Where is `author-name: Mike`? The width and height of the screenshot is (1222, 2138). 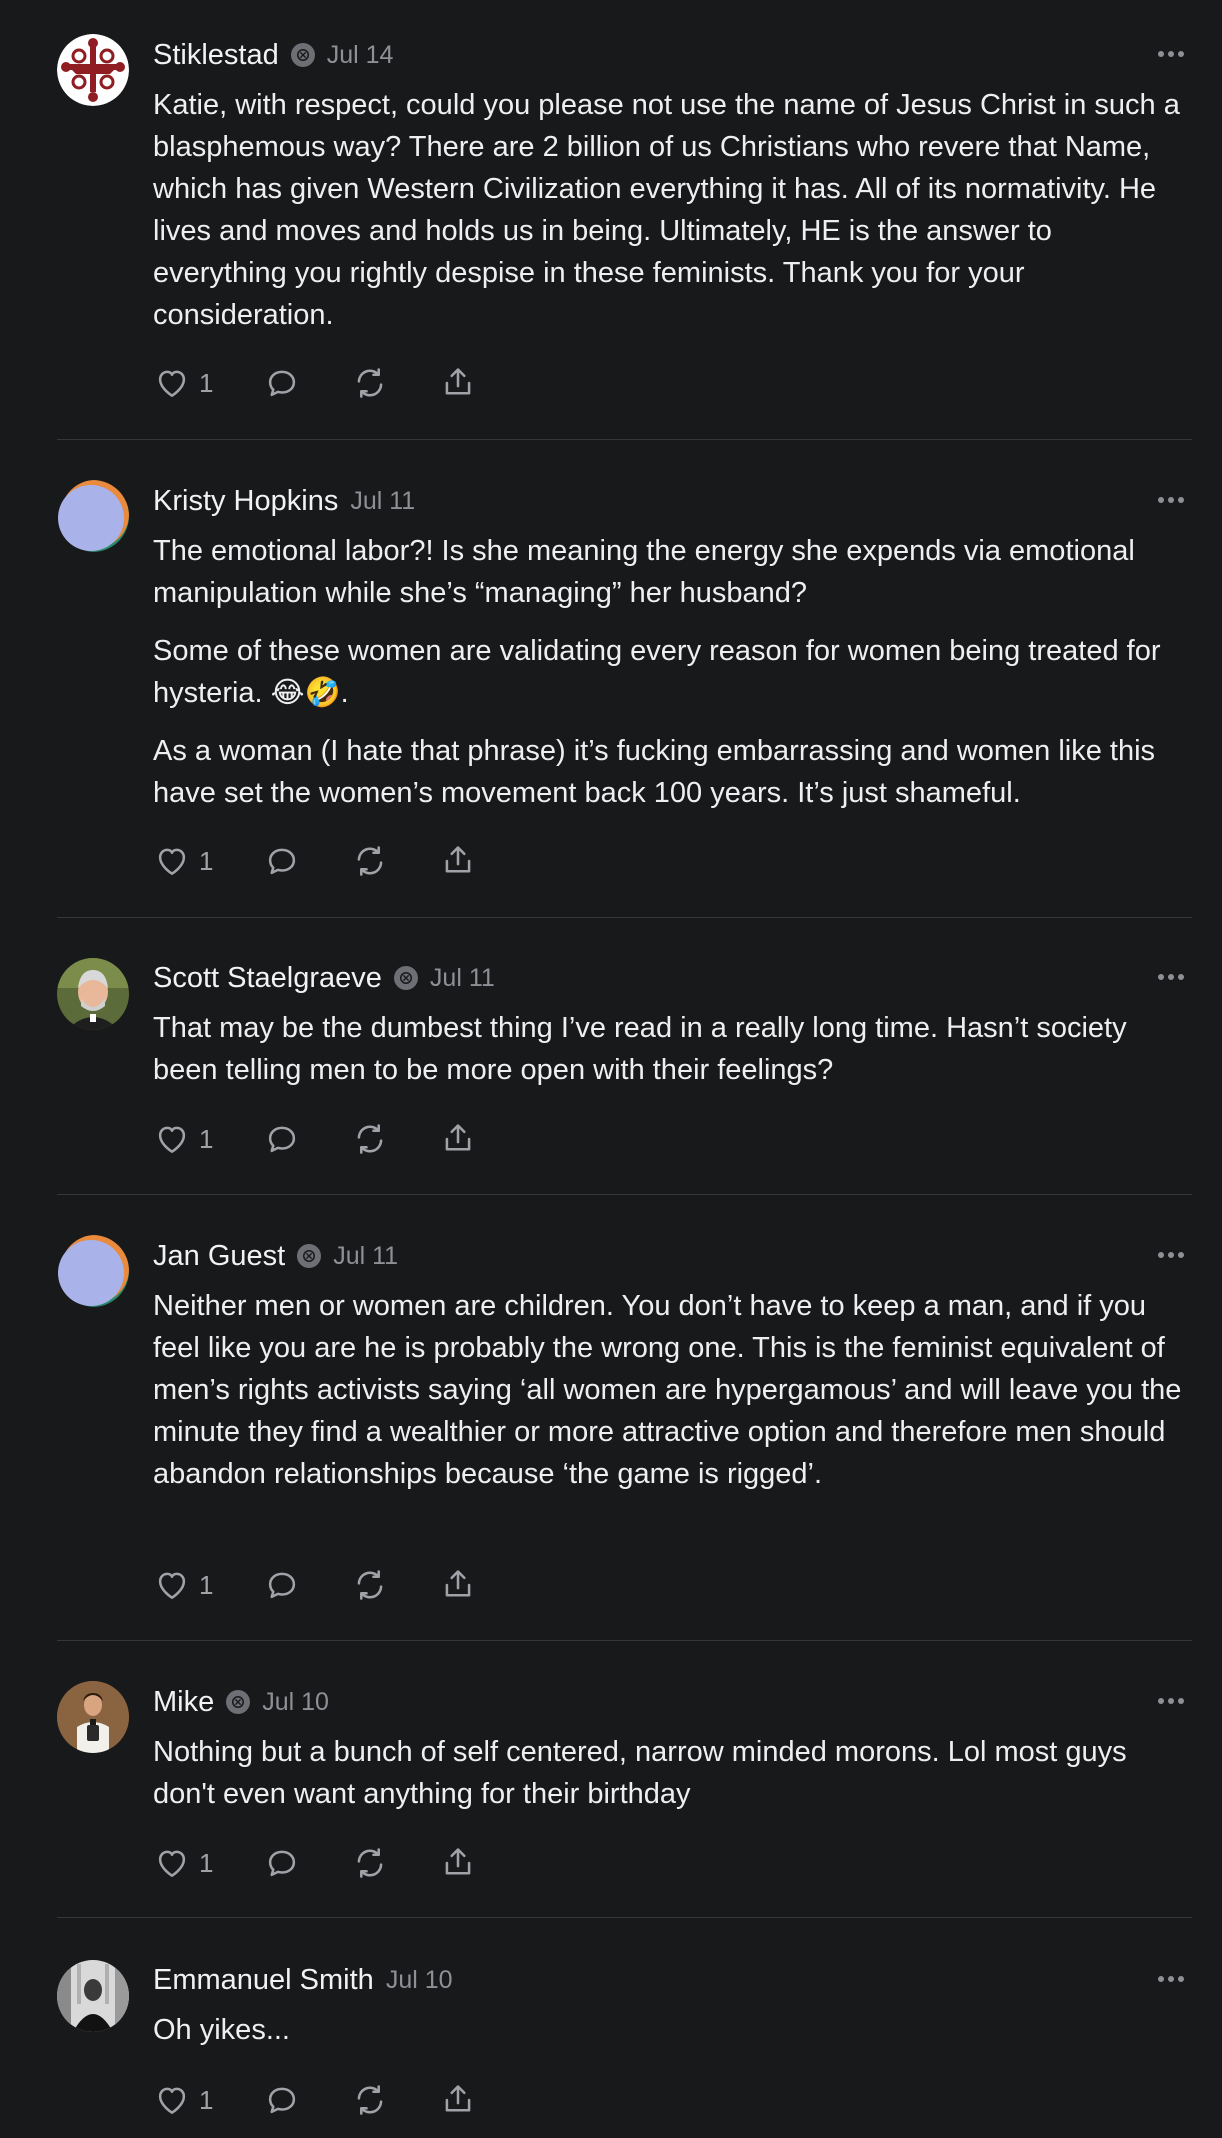 author-name: Mike is located at coordinates (183, 1702).